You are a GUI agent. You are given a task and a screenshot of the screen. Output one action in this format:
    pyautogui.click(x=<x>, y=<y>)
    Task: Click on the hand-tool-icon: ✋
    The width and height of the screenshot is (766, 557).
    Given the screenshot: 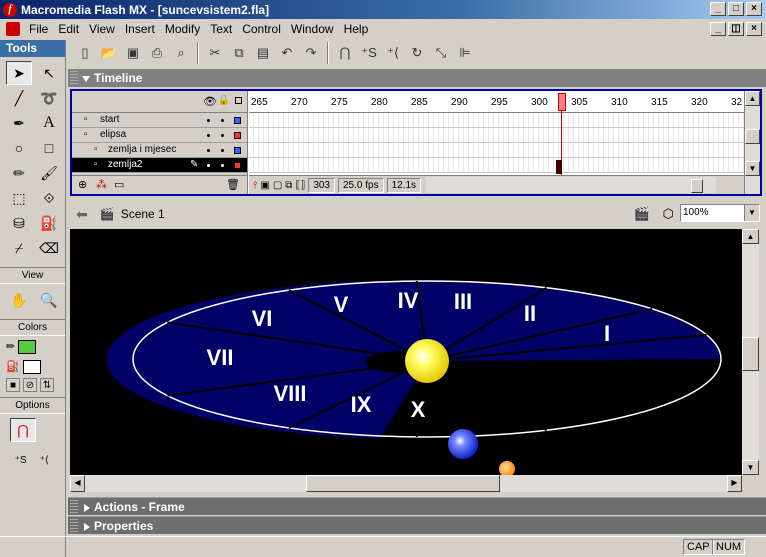 What is the action you would take?
    pyautogui.click(x=19, y=300)
    